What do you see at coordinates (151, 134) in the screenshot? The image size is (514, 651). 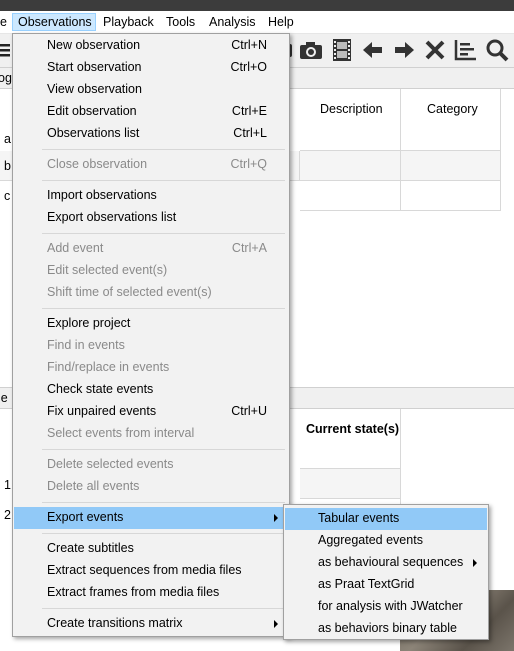 I see `menu-item-observations-list: Observations list Ctrl+L` at bounding box center [151, 134].